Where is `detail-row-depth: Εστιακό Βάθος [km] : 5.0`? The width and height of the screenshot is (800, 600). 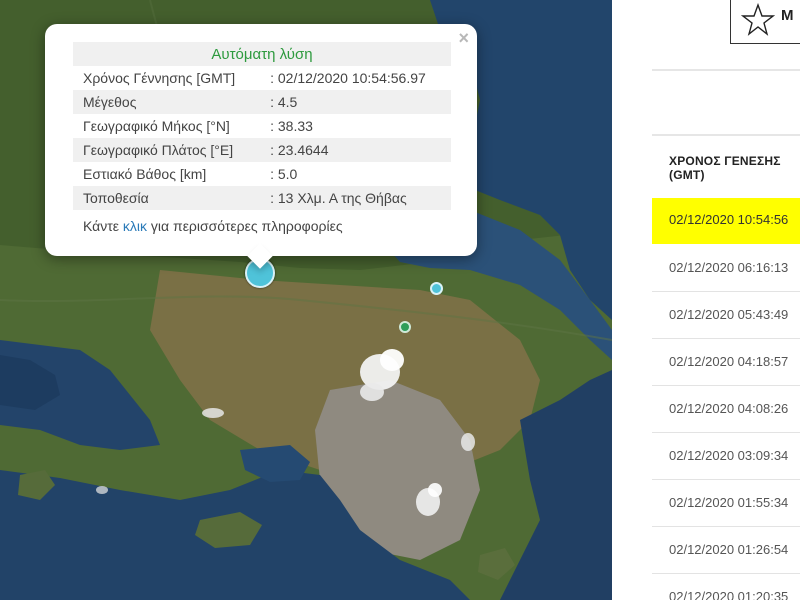 detail-row-depth: Εστιακό Βάθος [km] : 5.0 is located at coordinates (262, 174).